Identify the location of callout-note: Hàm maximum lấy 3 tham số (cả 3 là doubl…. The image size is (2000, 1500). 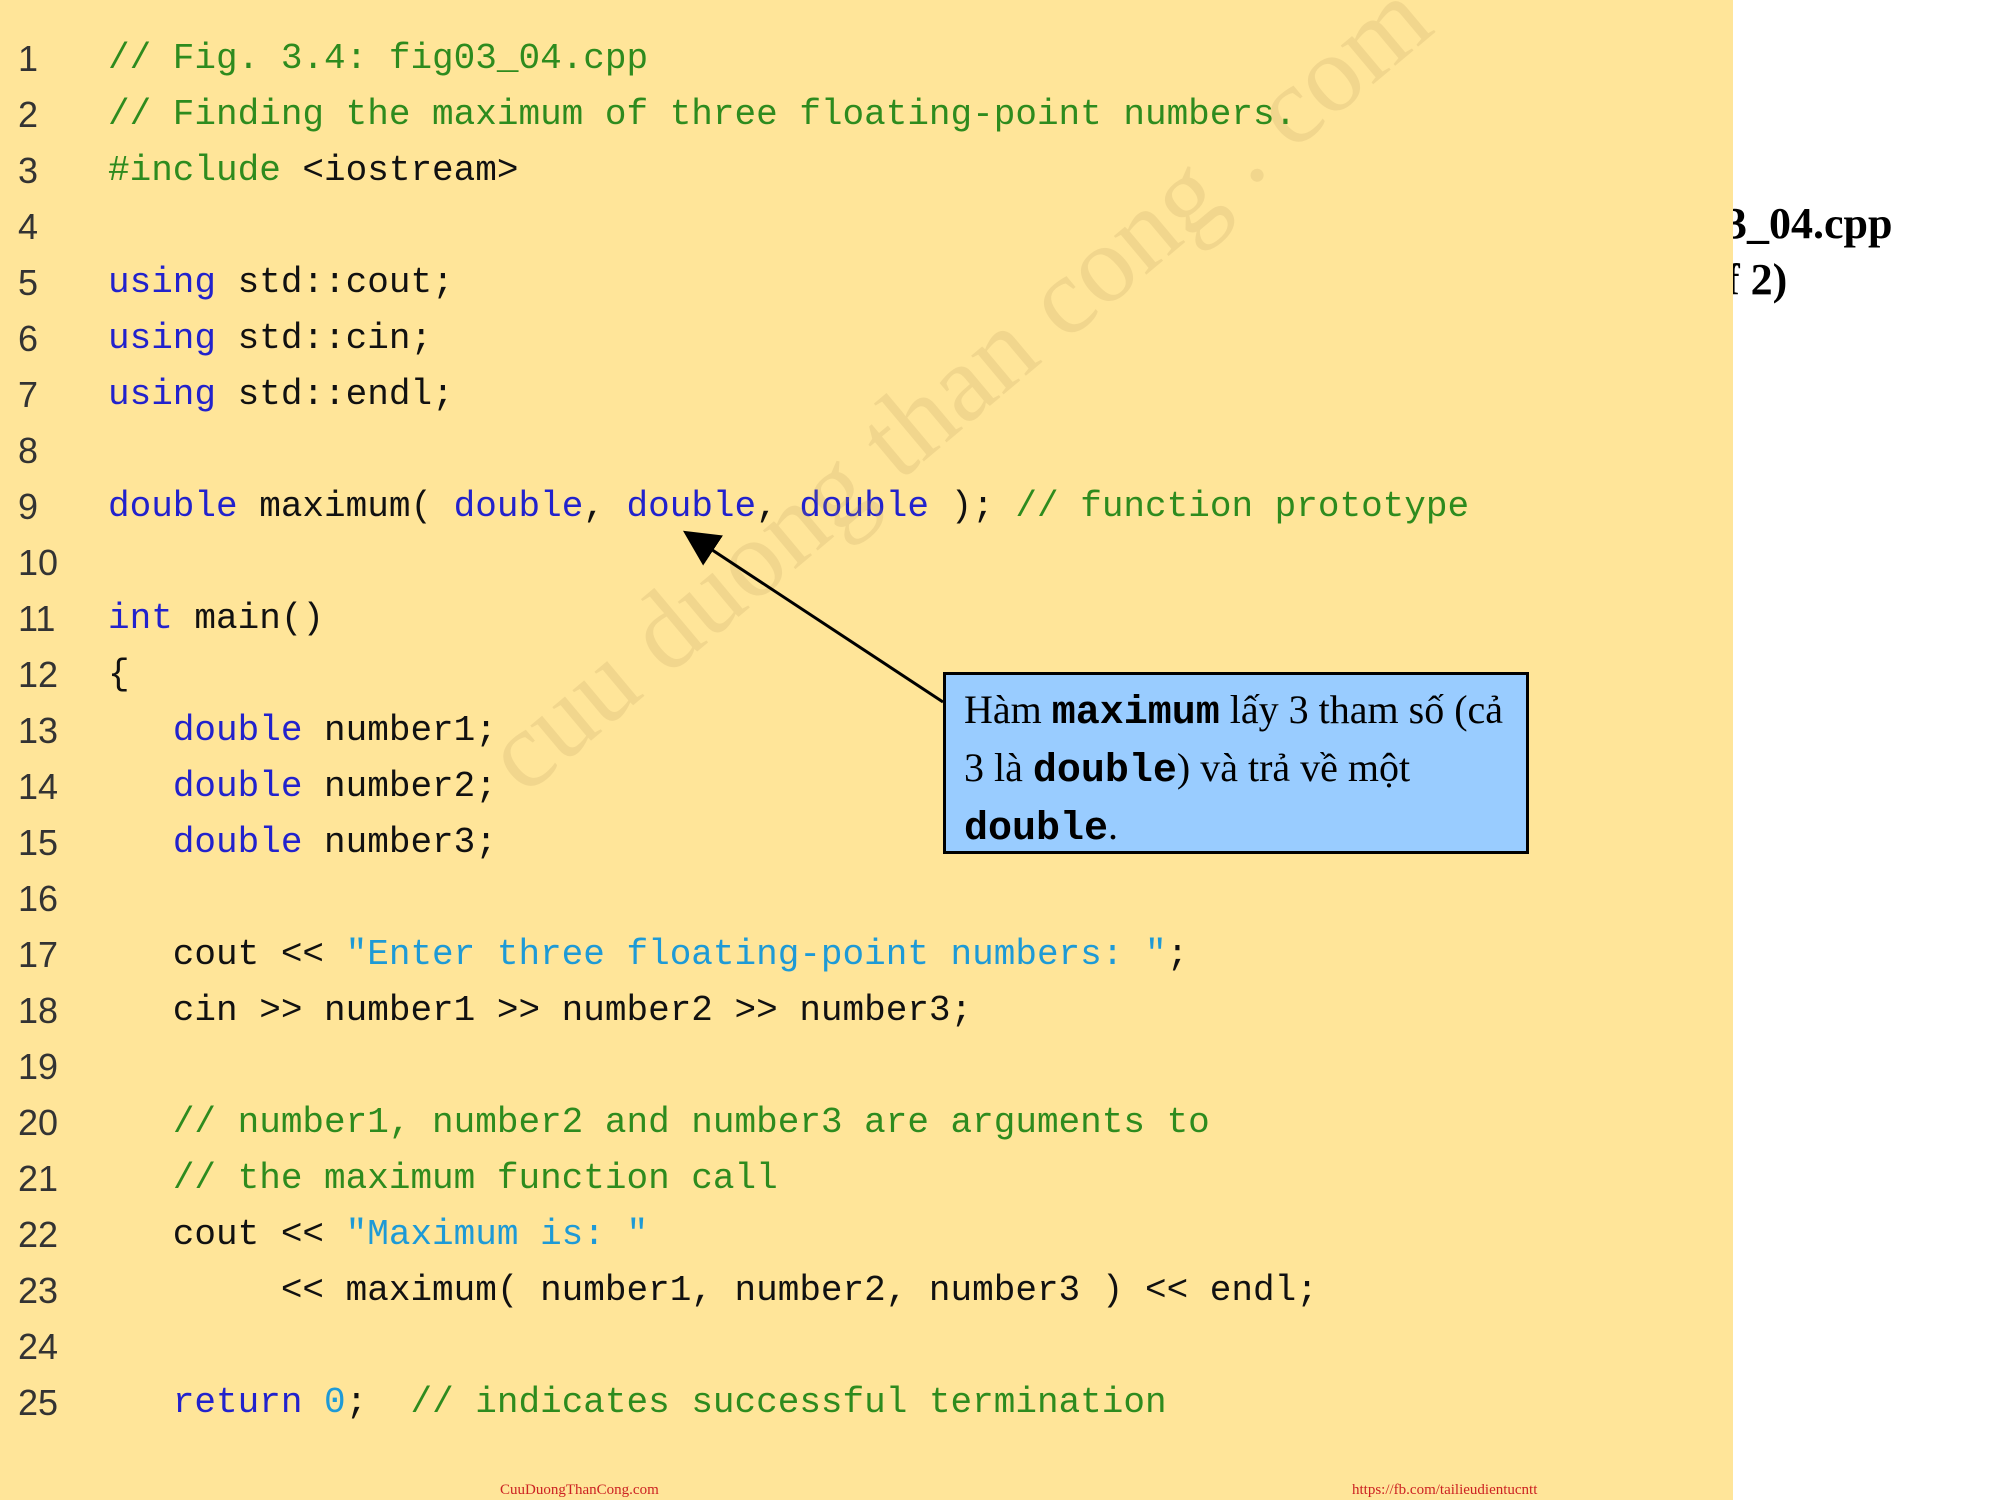
(1236, 763).